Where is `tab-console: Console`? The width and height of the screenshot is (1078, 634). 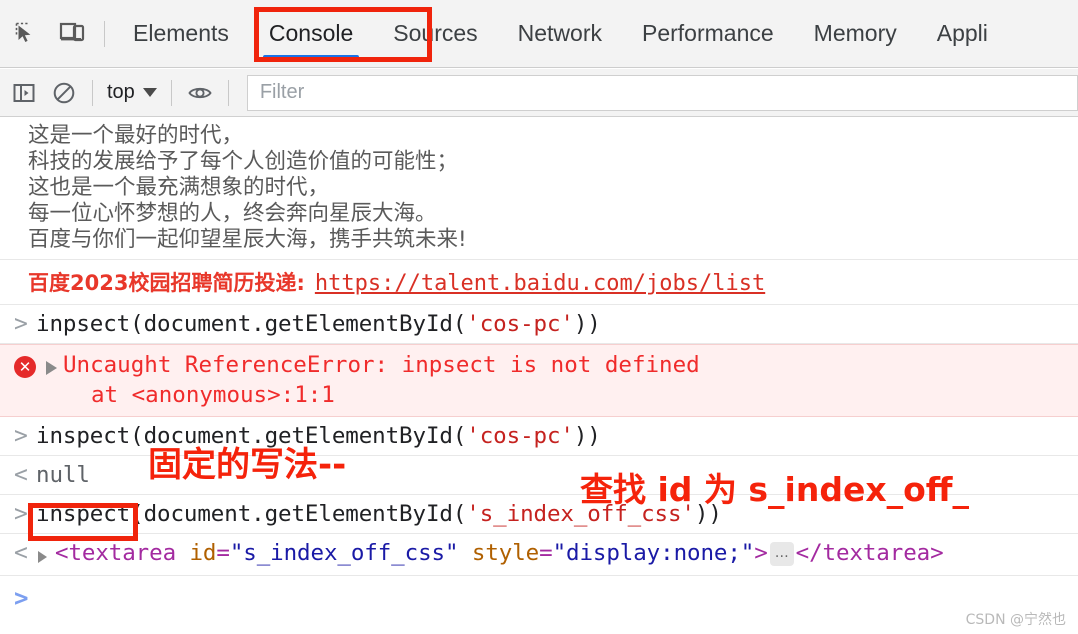 tab-console: Console is located at coordinates (311, 34).